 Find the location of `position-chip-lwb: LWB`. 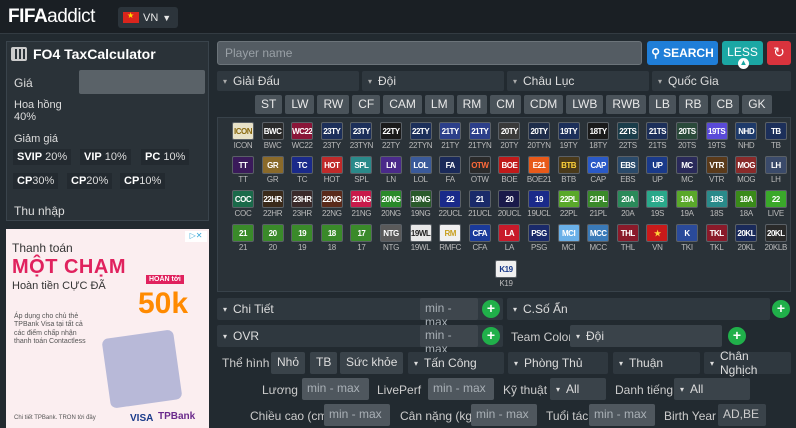

position-chip-lwb: LWB is located at coordinates (585, 104).